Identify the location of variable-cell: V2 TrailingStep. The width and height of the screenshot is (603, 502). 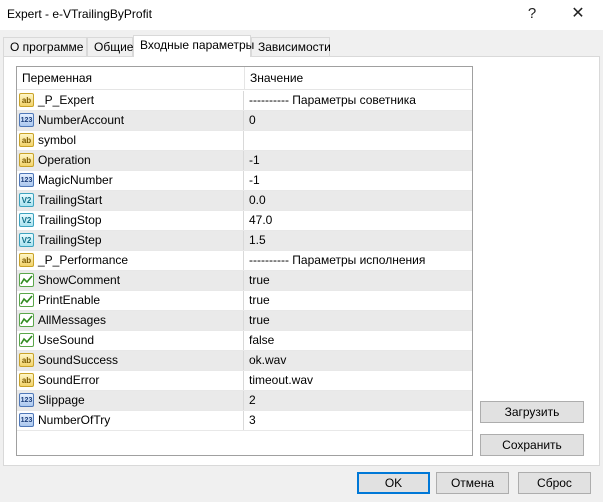
(130, 240).